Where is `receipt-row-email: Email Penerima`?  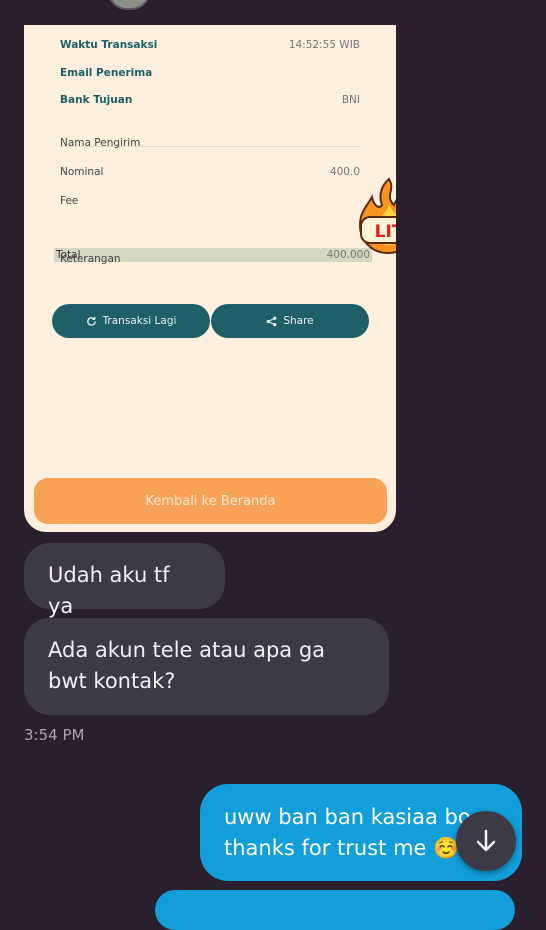
receipt-row-email: Email Penerima is located at coordinates (106, 73).